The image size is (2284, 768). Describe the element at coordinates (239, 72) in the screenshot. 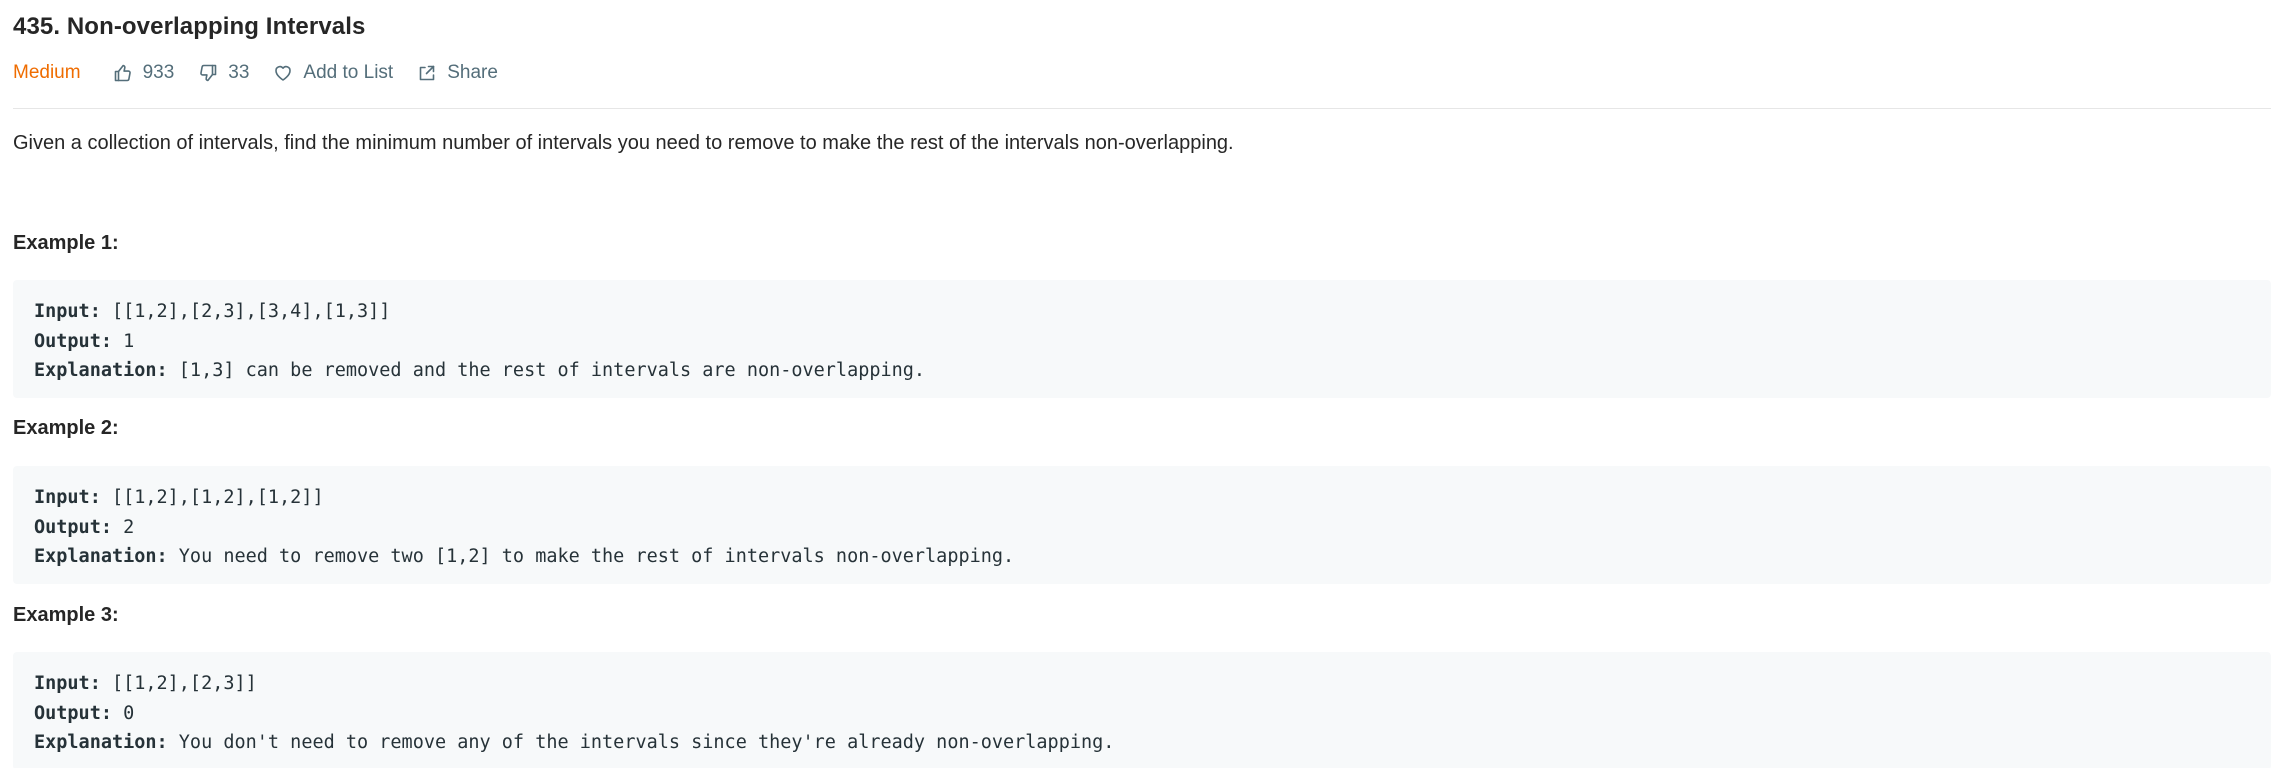

I see `dislike-count: 33` at that location.